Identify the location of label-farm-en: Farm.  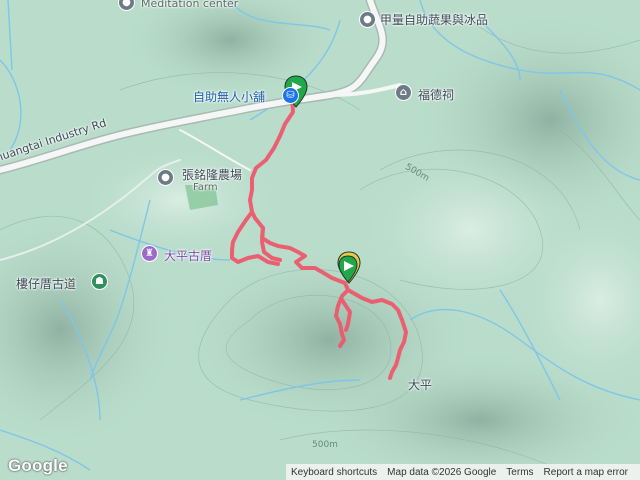
(205, 187).